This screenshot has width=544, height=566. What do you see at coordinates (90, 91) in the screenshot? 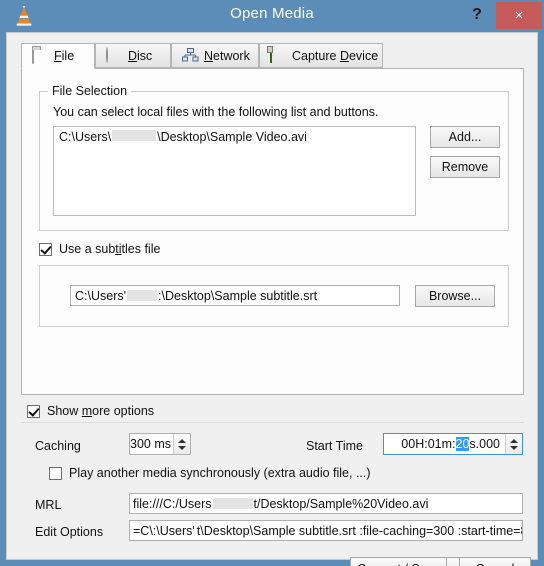
I see `file-selection-group-title: File Selection` at bounding box center [90, 91].